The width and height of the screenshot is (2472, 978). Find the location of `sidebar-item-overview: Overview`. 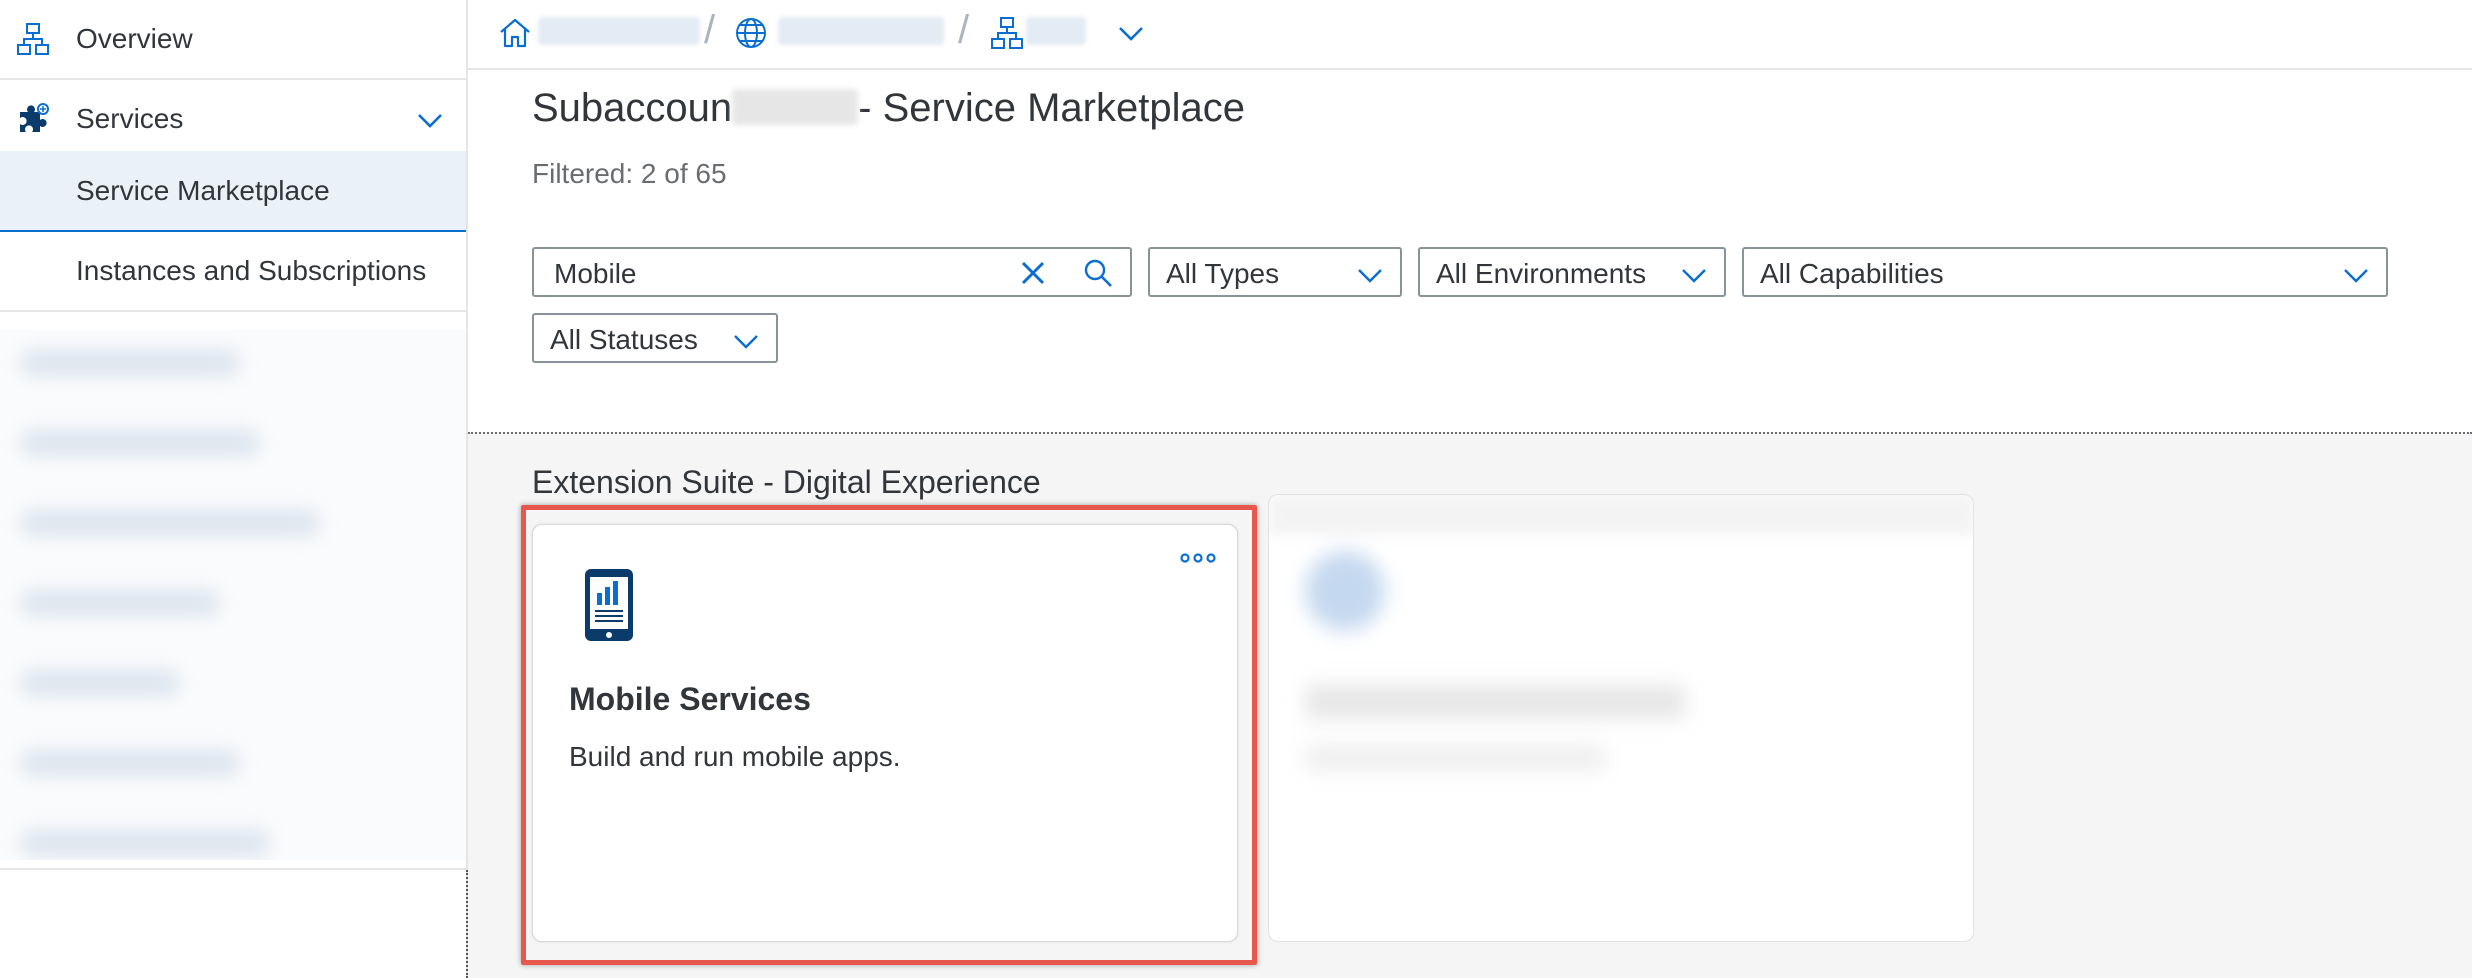

sidebar-item-overview: Overview is located at coordinates (233, 40).